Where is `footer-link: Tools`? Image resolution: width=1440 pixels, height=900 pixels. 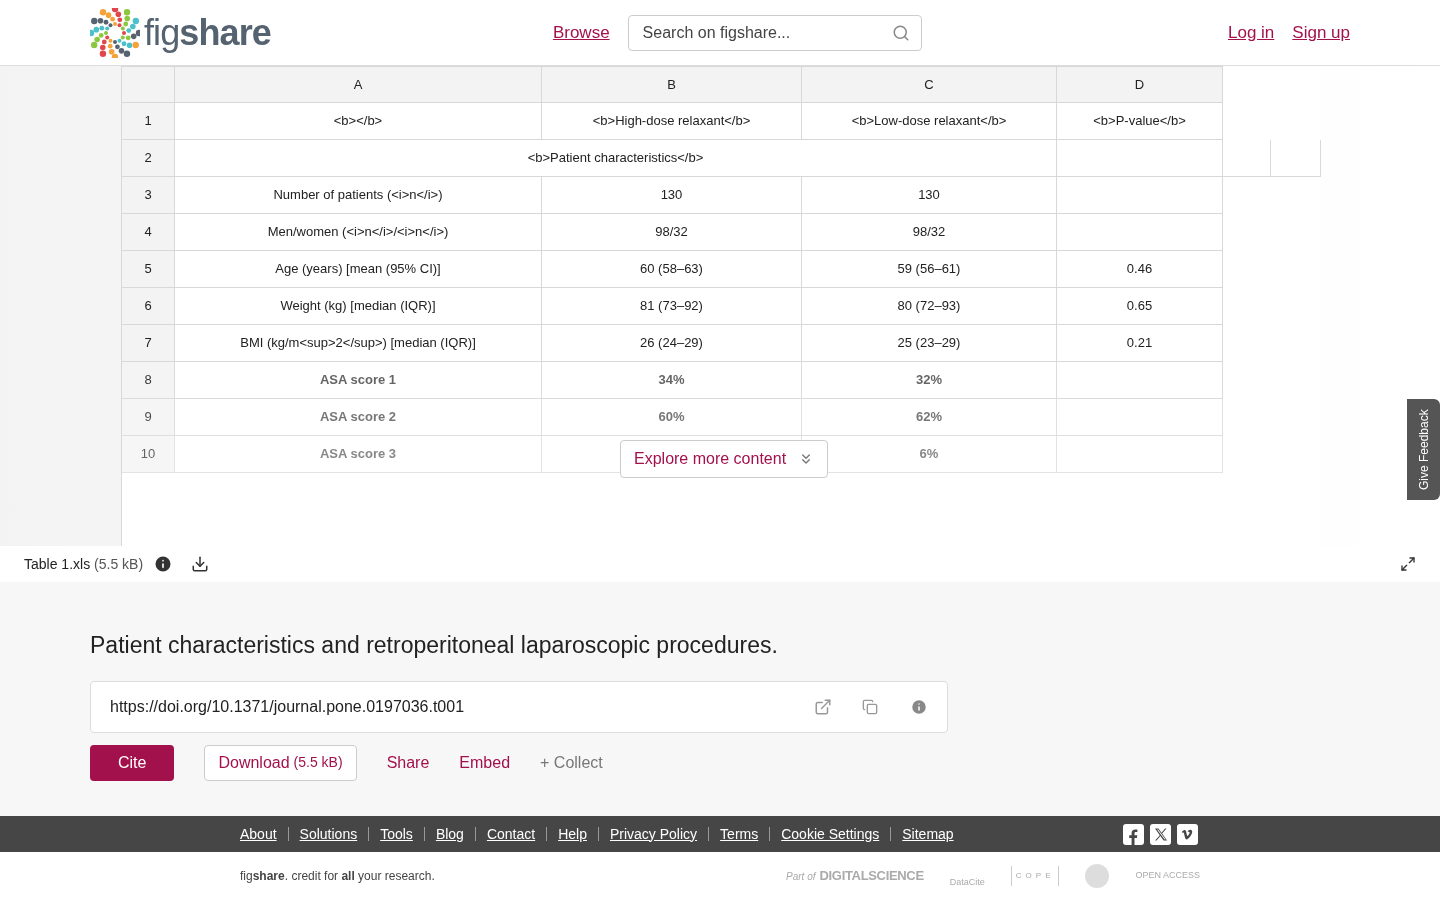 footer-link: Tools is located at coordinates (396, 834).